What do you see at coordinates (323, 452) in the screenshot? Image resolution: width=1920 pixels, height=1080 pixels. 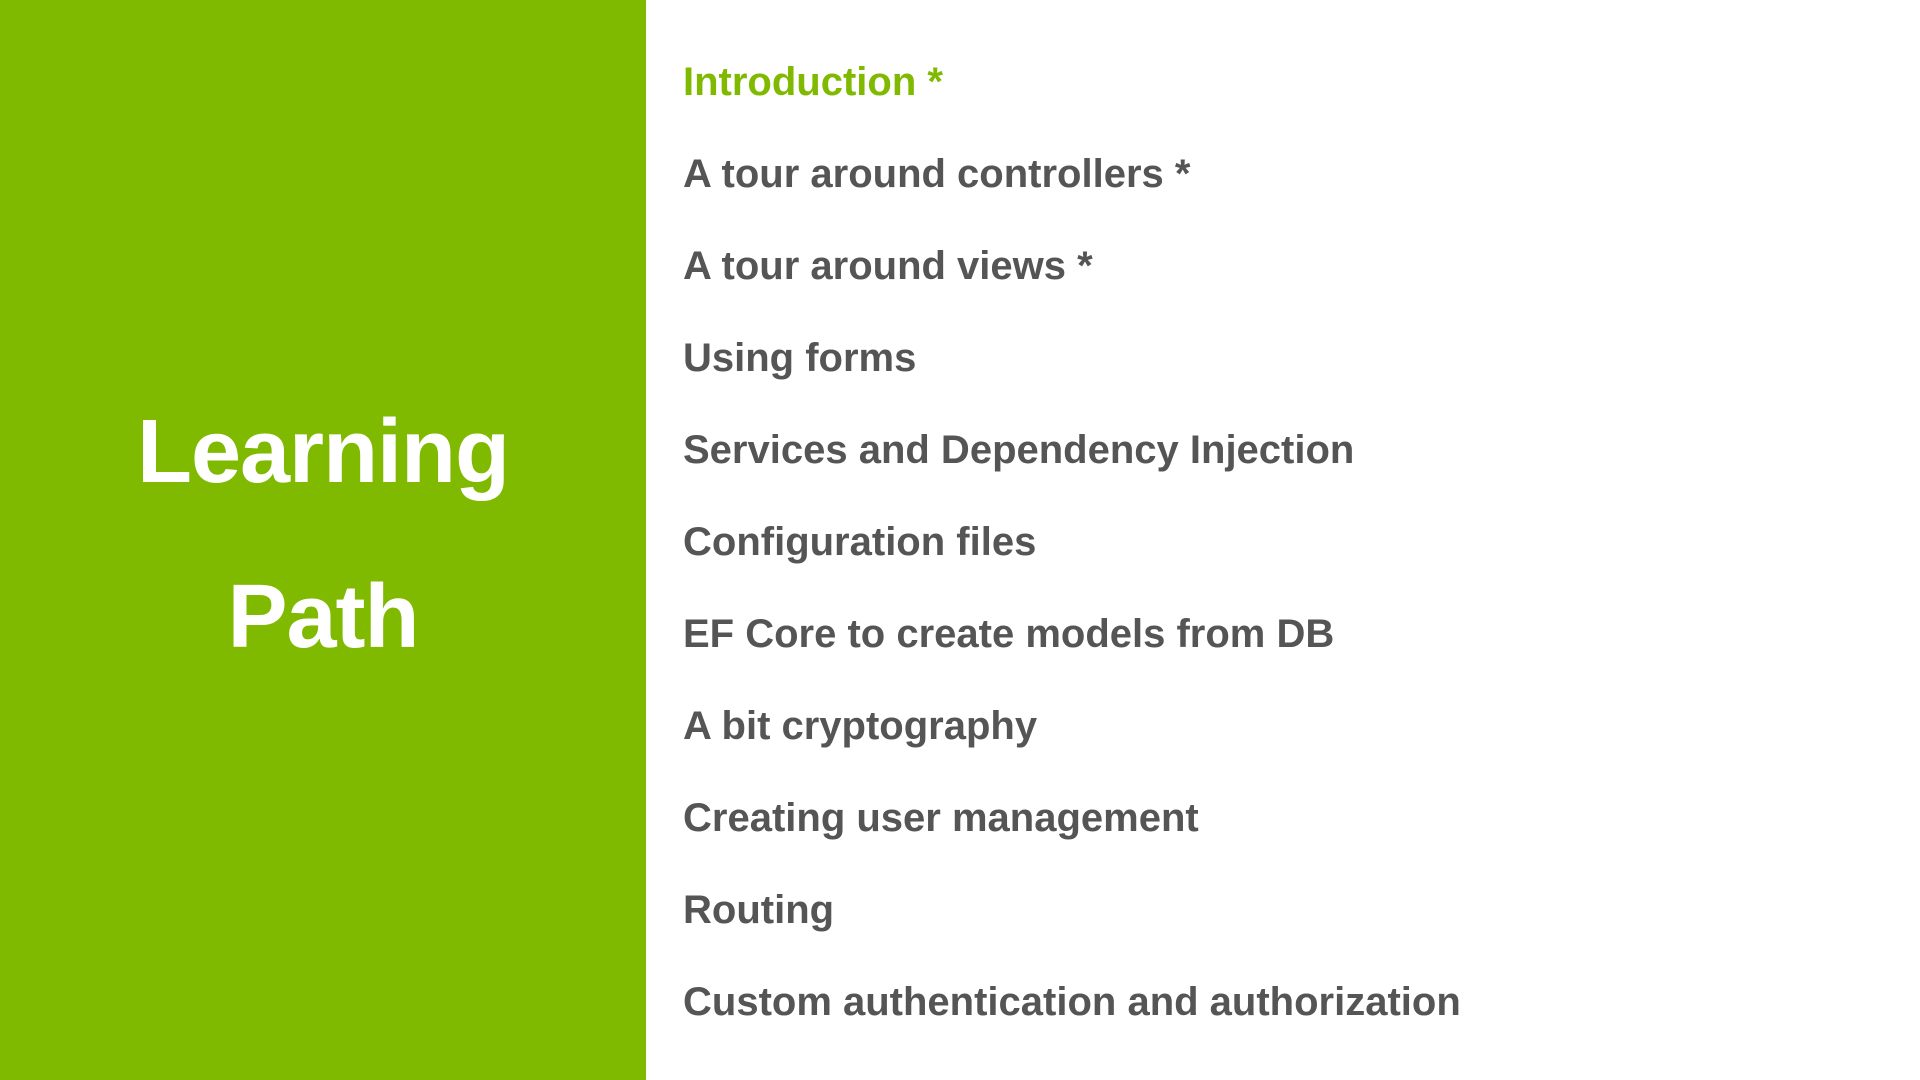 I see `panel-title-line-1: Learning` at bounding box center [323, 452].